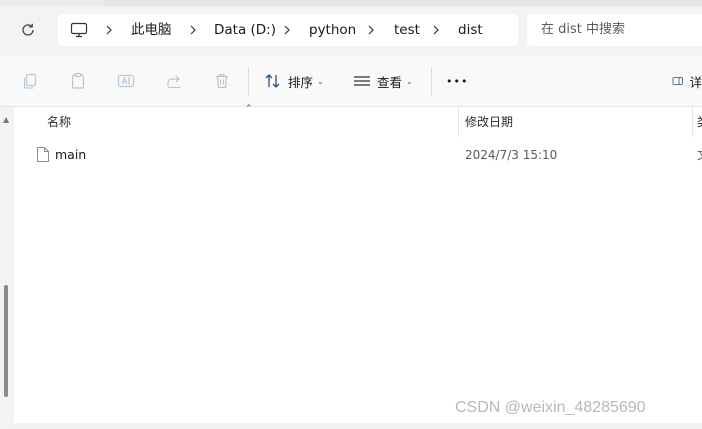 The image size is (702, 429). What do you see at coordinates (699, 122) in the screenshot?
I see `column-header-type: 类` at bounding box center [699, 122].